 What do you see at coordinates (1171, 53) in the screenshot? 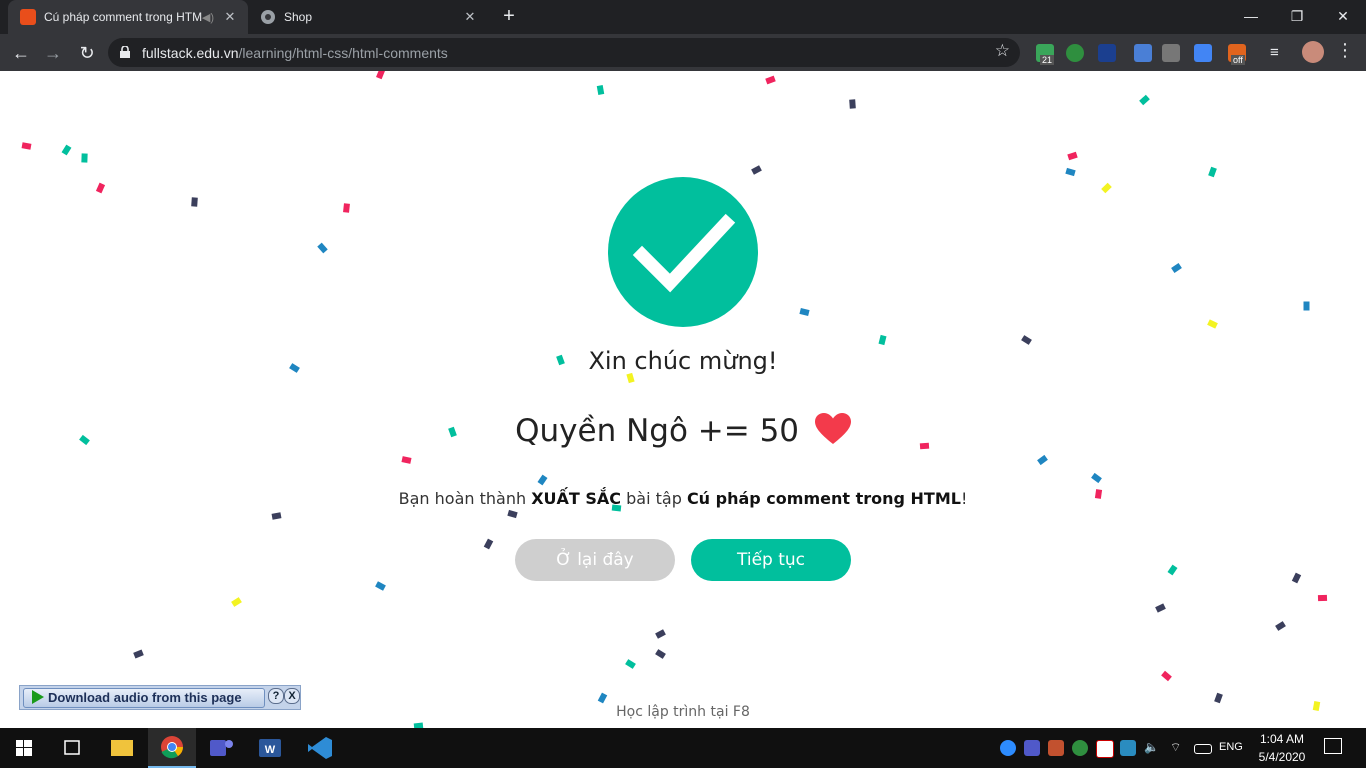
I see `extension-mail-icon` at bounding box center [1171, 53].